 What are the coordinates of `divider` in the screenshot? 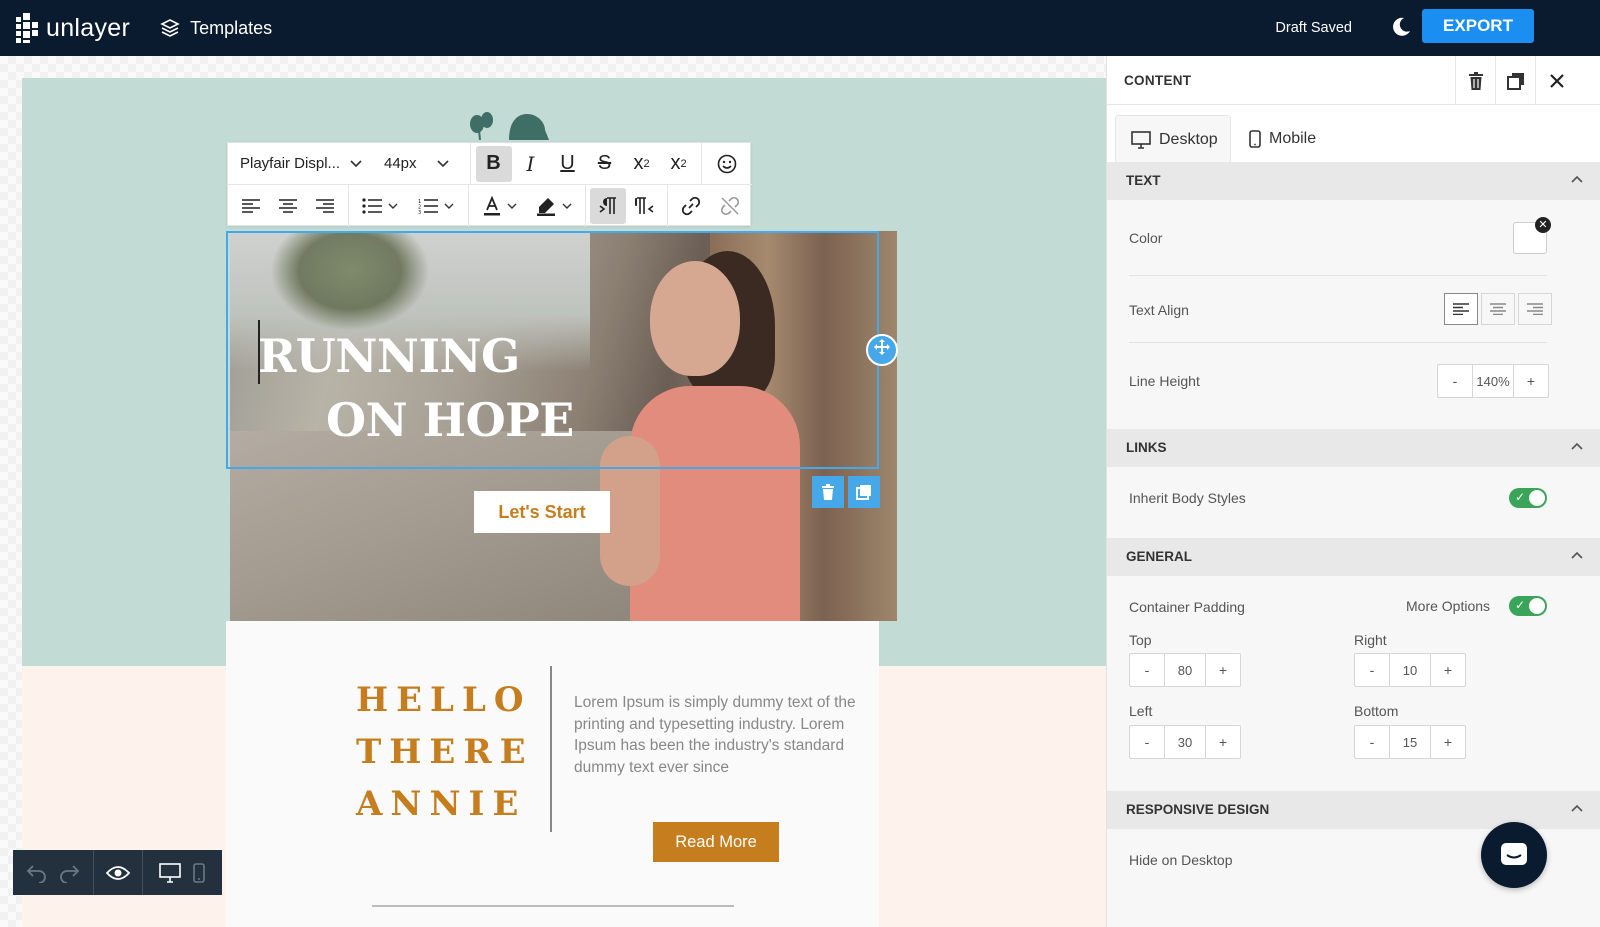 It's located at (1338, 275).